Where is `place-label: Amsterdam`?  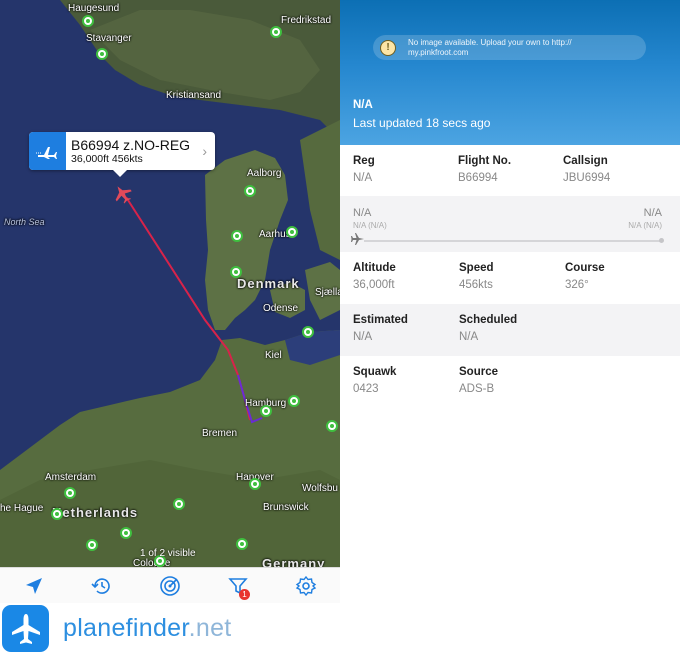
place-label: Amsterdam is located at coordinates (71, 477).